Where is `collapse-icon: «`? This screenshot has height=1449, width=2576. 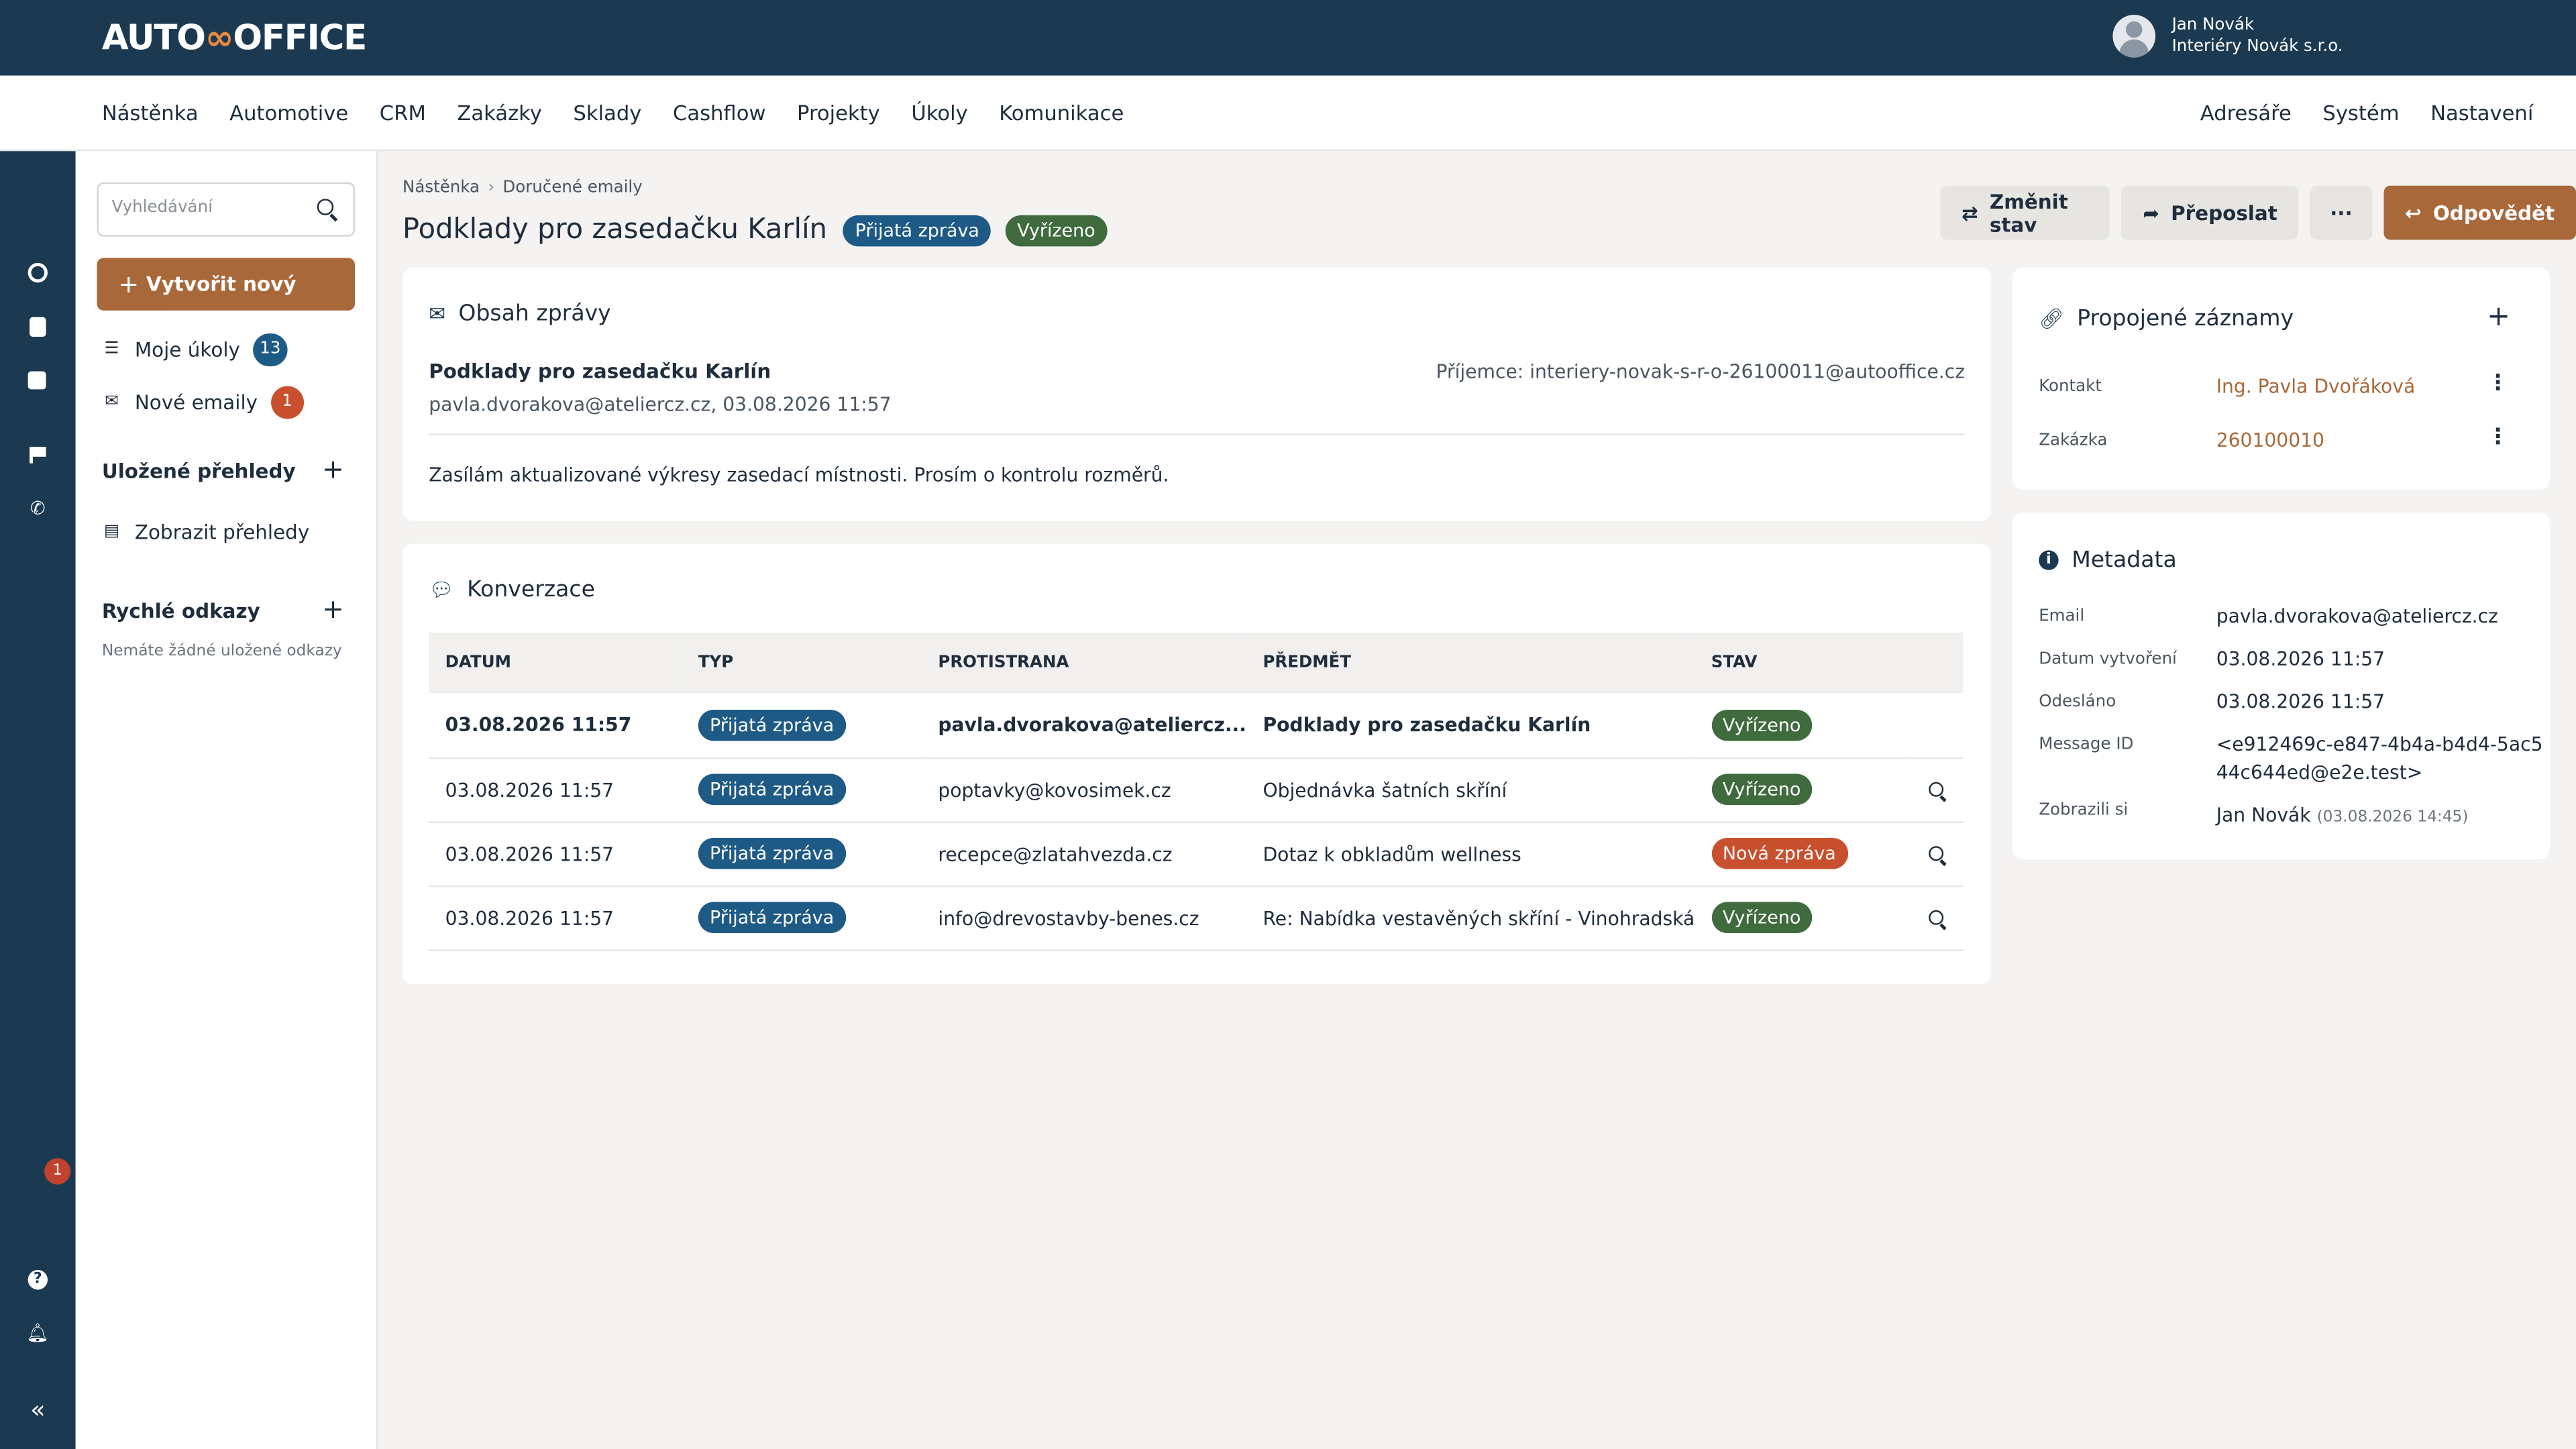 collapse-icon: « is located at coordinates (37, 1409).